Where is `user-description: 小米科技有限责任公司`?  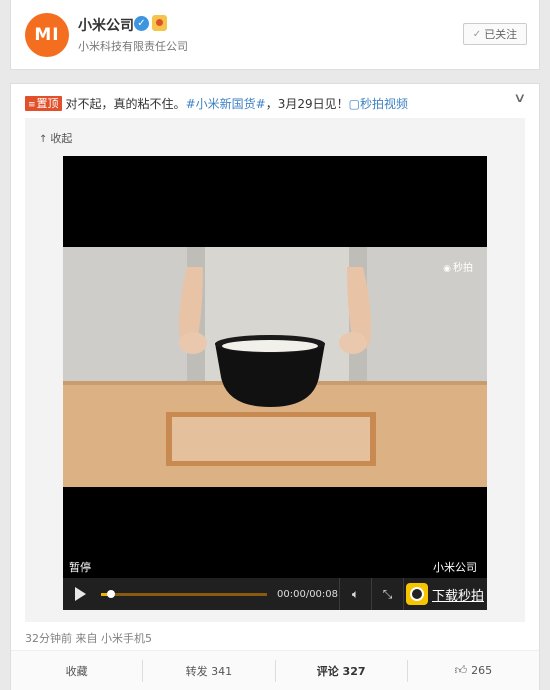 user-description: 小米科技有限责任公司 is located at coordinates (133, 46).